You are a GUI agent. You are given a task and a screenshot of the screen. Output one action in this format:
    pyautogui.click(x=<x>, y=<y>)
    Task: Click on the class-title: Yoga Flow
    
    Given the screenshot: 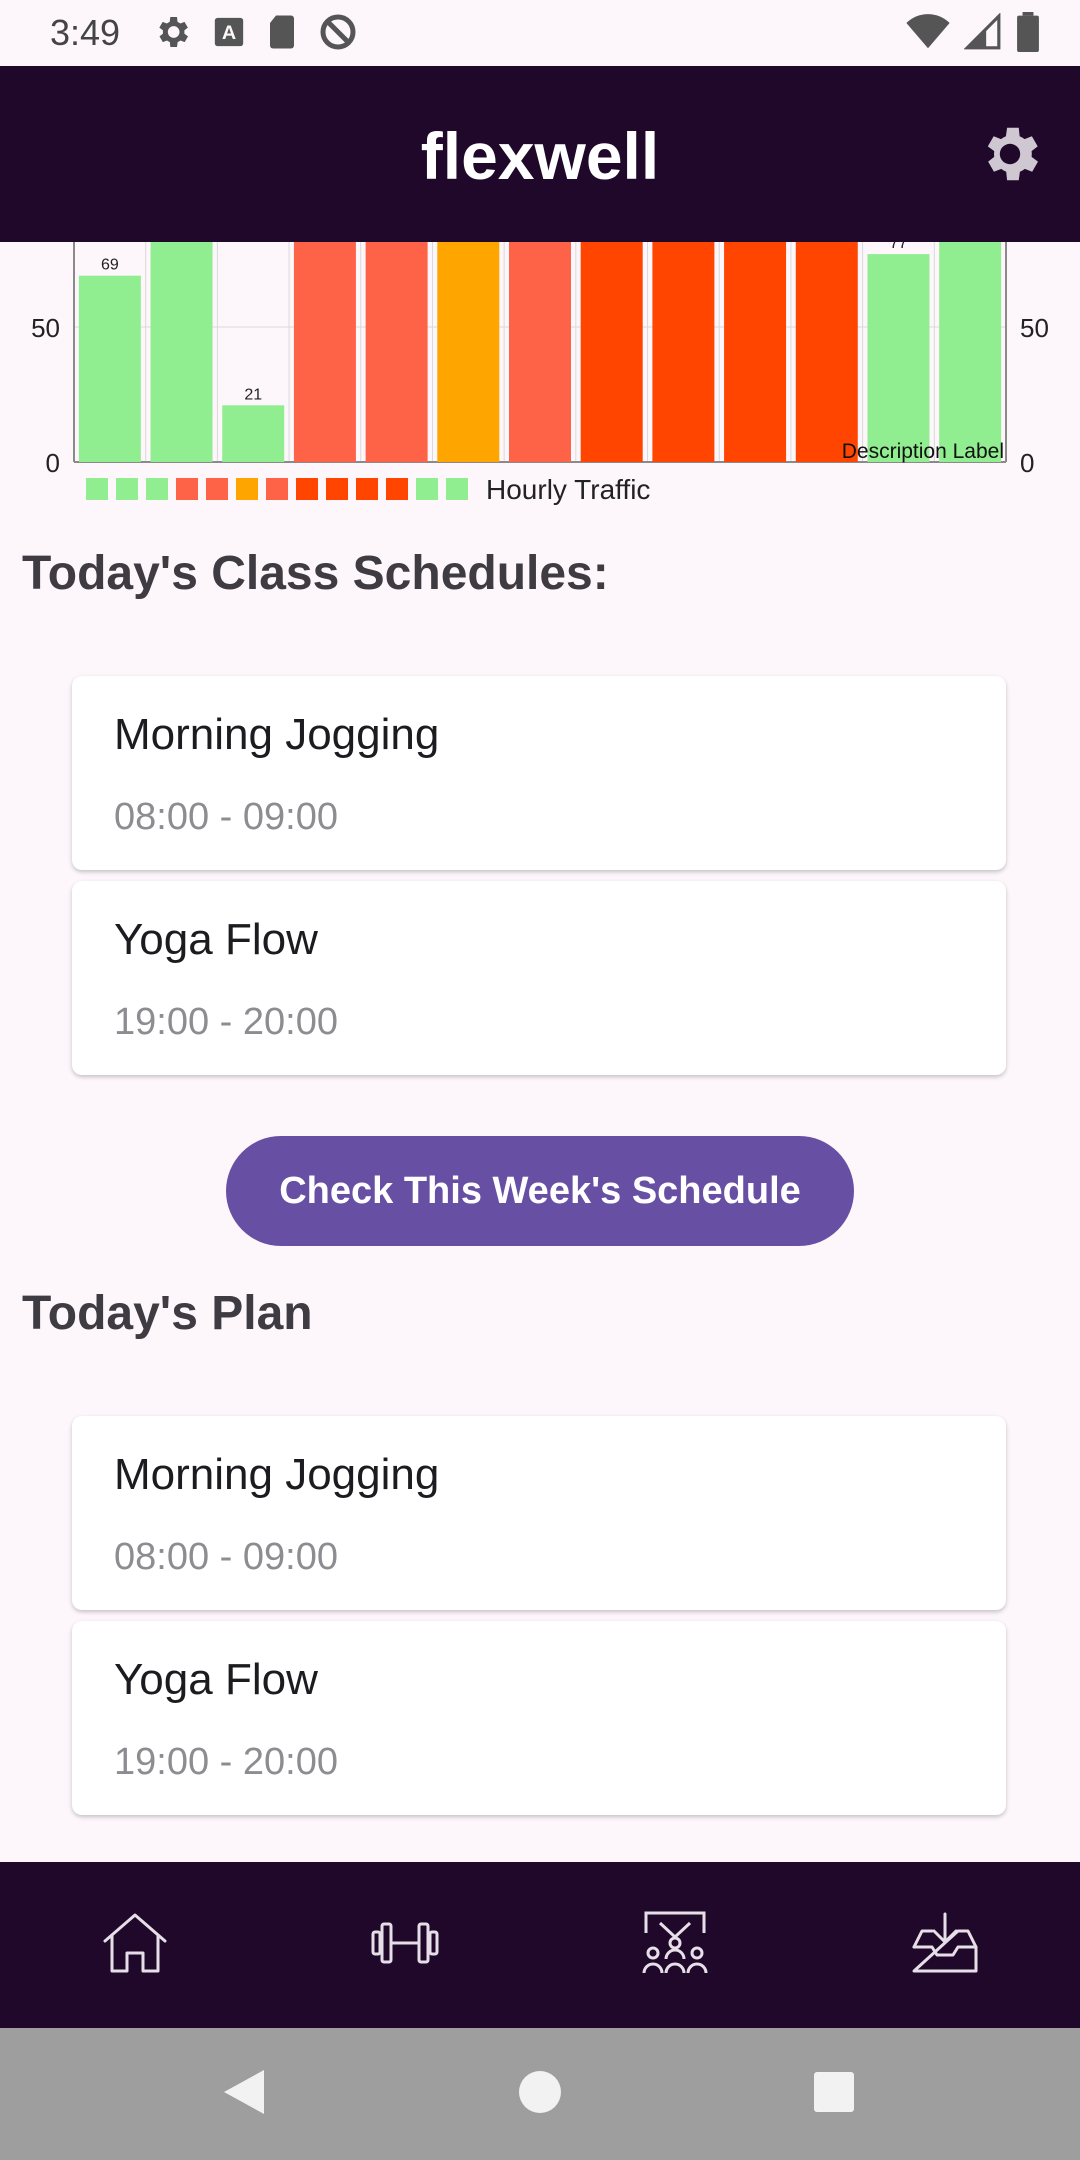 What is the action you would take?
    pyautogui.click(x=216, y=939)
    